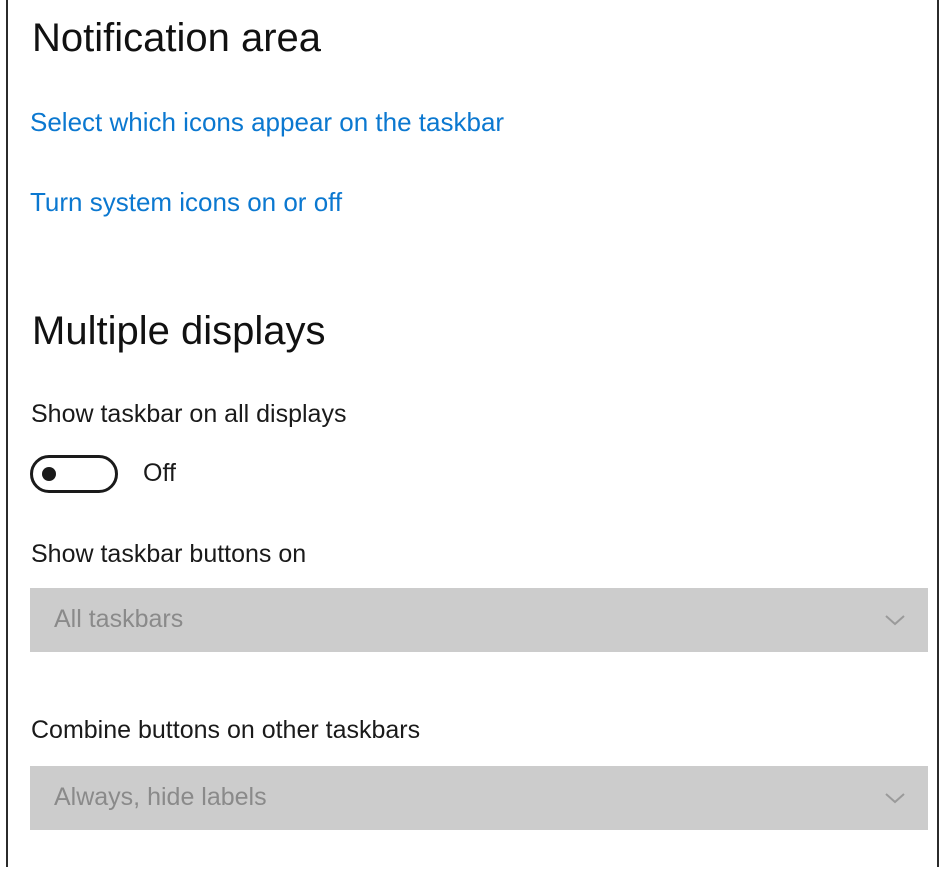  I want to click on show-taskbar-buttons-on-label: Show taskbar buttons on, so click(169, 554).